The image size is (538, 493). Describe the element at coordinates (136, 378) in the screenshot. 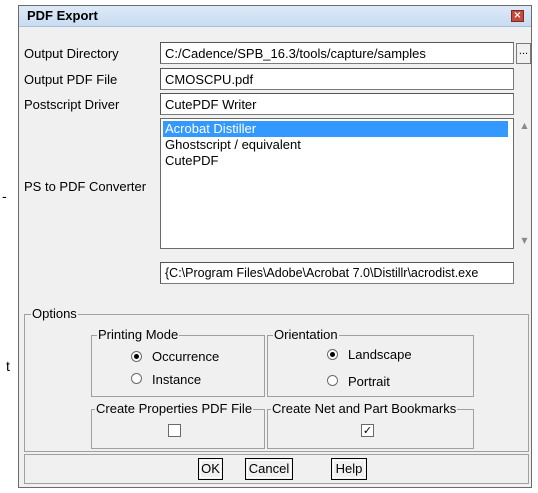

I see `instance-radio` at that location.